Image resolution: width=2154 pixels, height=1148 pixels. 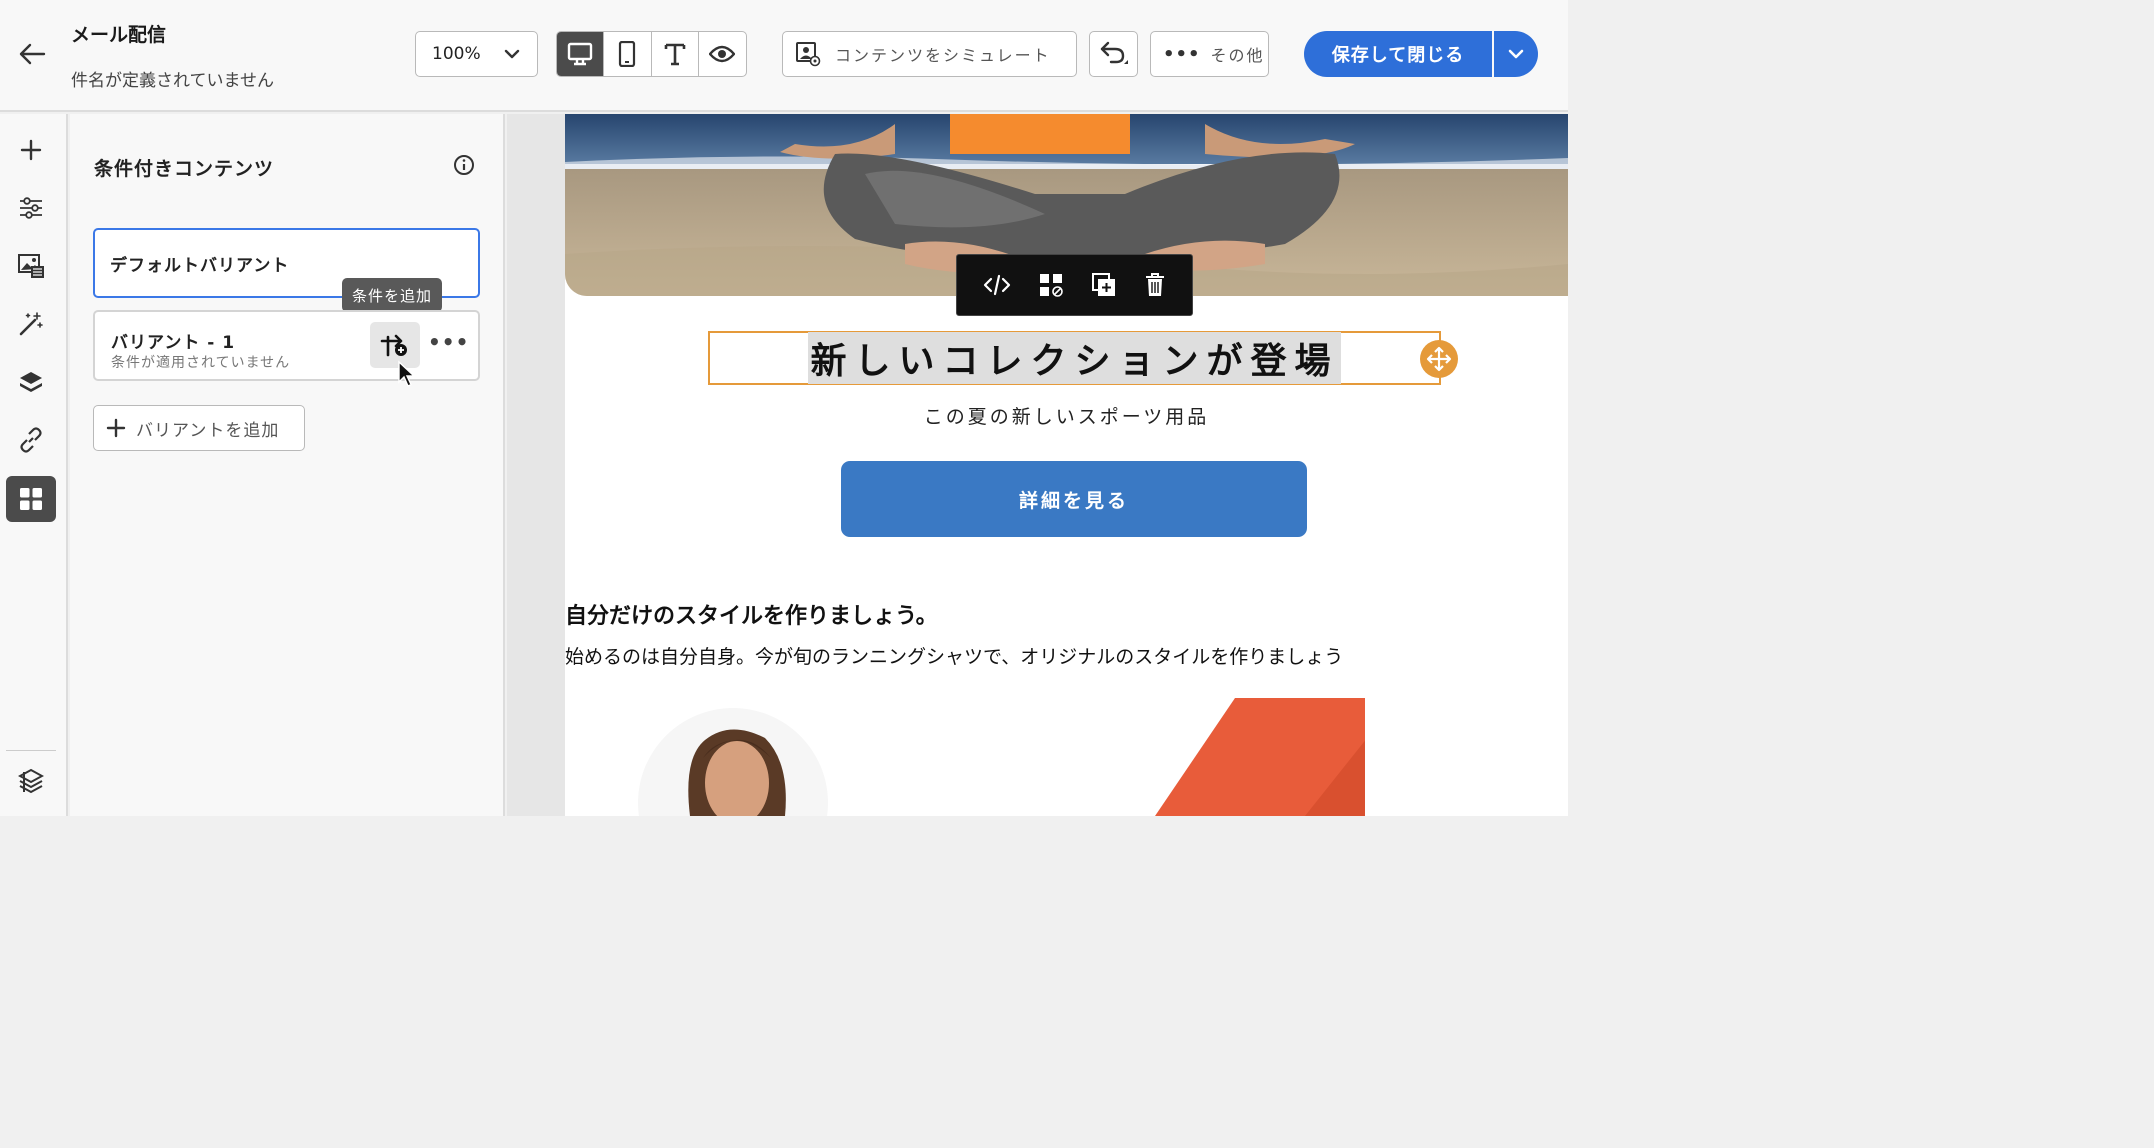 I want to click on email-subheadline: この夏の新しいスポーツ用品, so click(x=1066, y=417).